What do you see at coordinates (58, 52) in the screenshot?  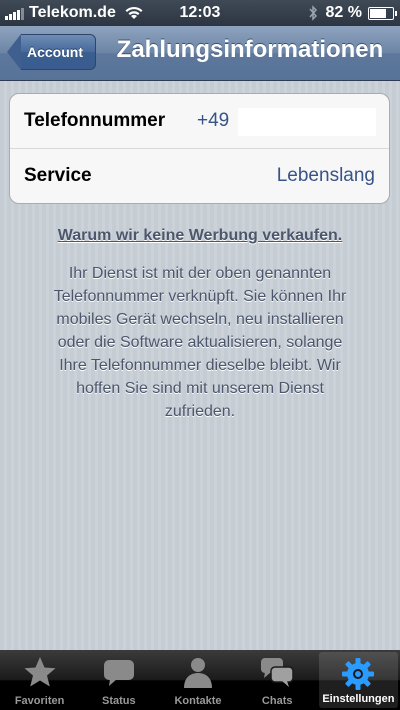 I see `back-button-label: Account` at bounding box center [58, 52].